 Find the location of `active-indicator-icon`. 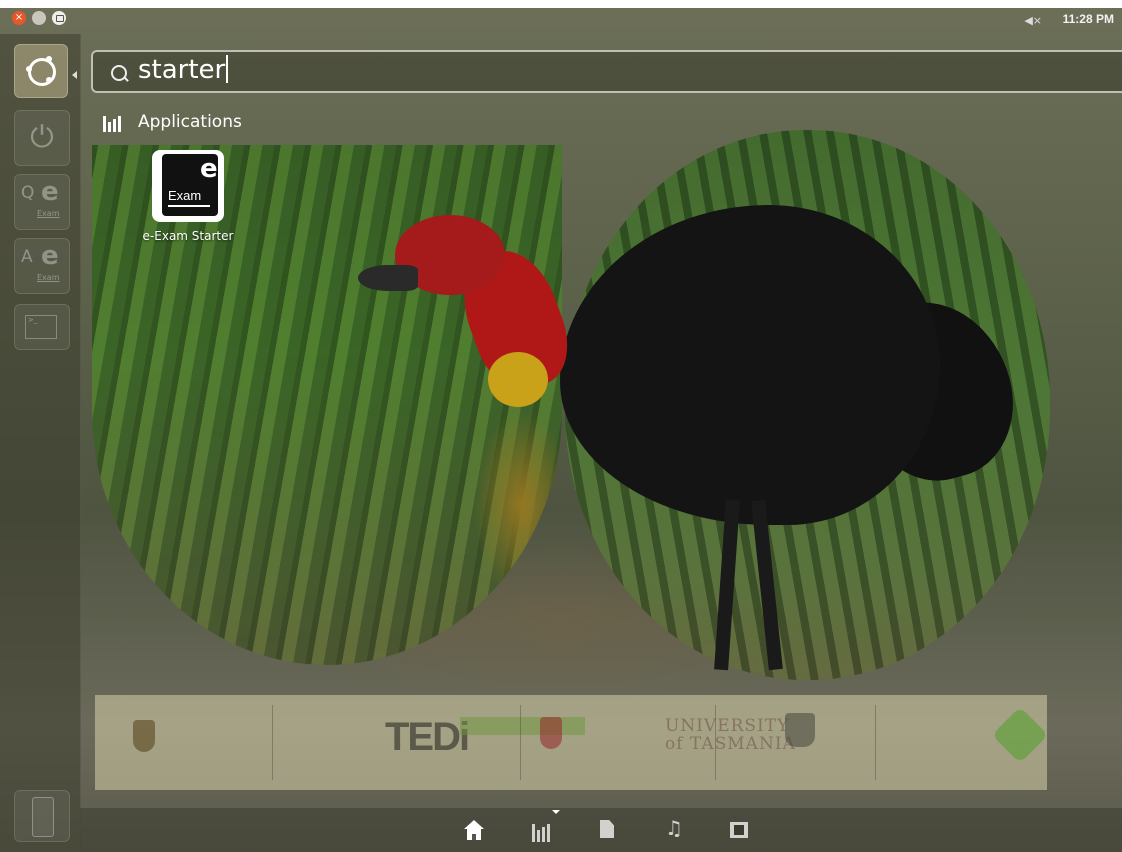

active-indicator-icon is located at coordinates (74, 75).